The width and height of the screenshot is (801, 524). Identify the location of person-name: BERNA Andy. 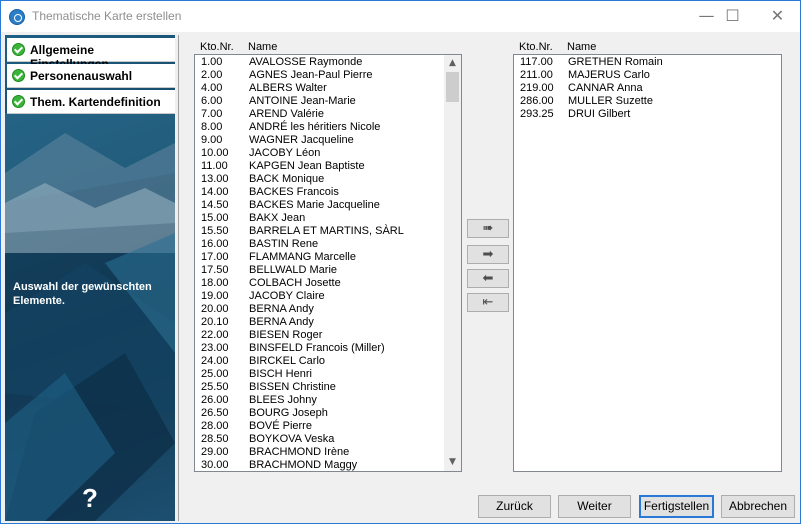
(281, 309).